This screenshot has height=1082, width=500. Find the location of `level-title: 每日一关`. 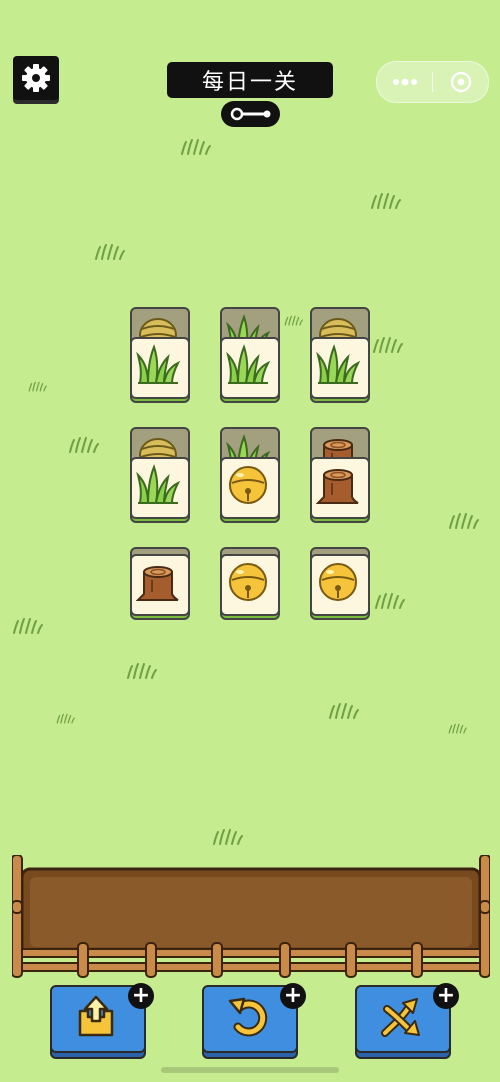

level-title: 每日一关 is located at coordinates (250, 80).